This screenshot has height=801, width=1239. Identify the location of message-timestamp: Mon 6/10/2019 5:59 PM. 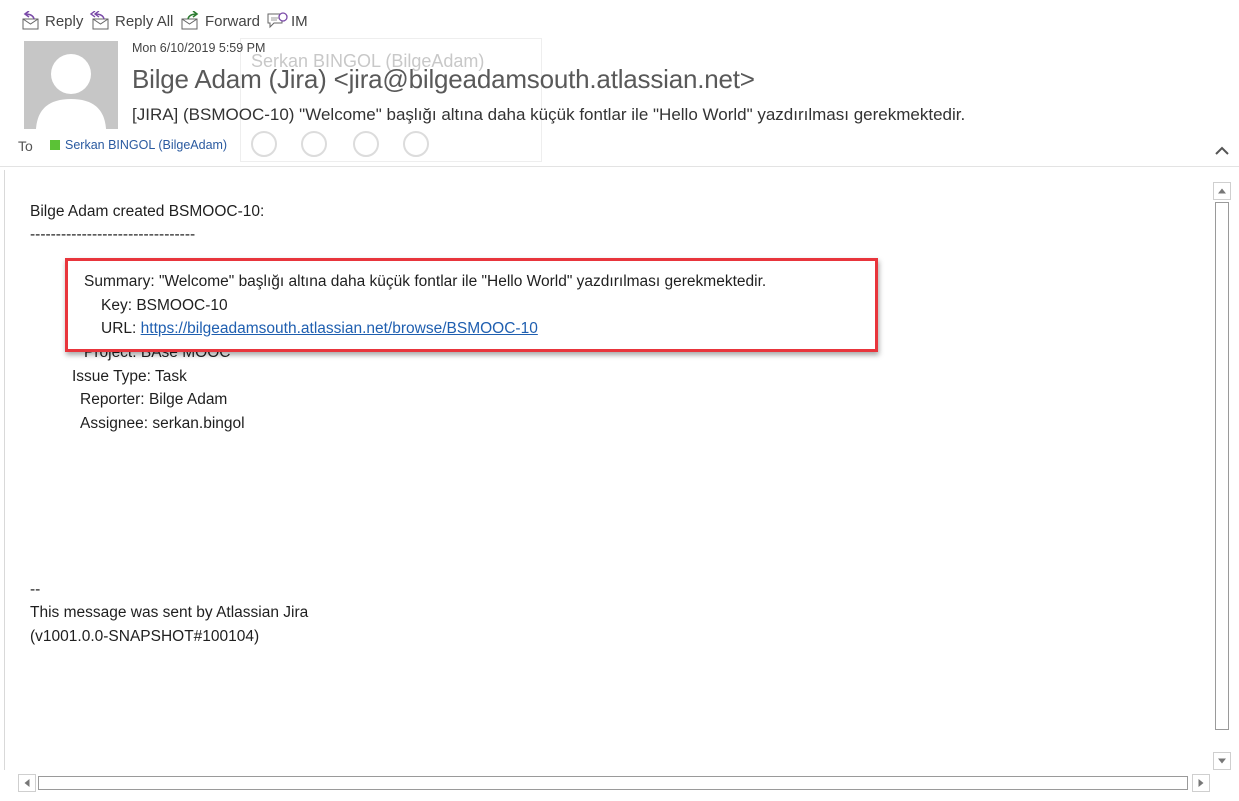
(199, 48).